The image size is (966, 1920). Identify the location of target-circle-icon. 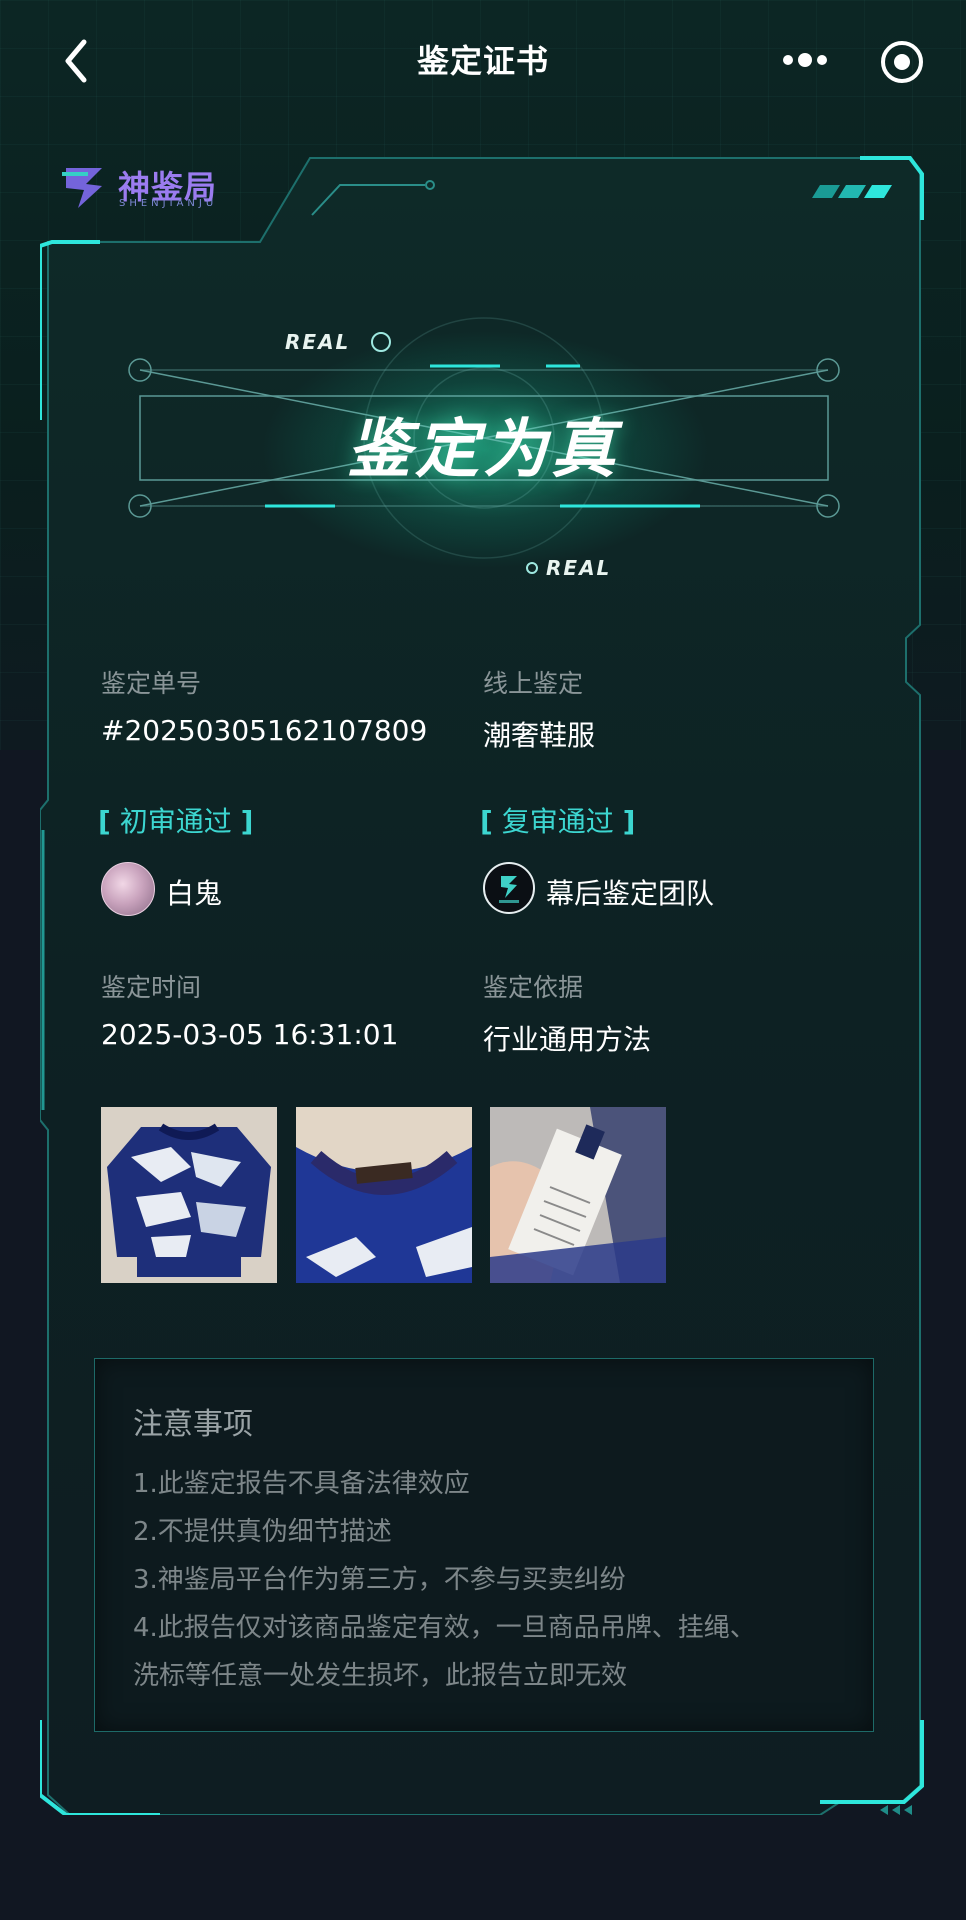
(902, 62).